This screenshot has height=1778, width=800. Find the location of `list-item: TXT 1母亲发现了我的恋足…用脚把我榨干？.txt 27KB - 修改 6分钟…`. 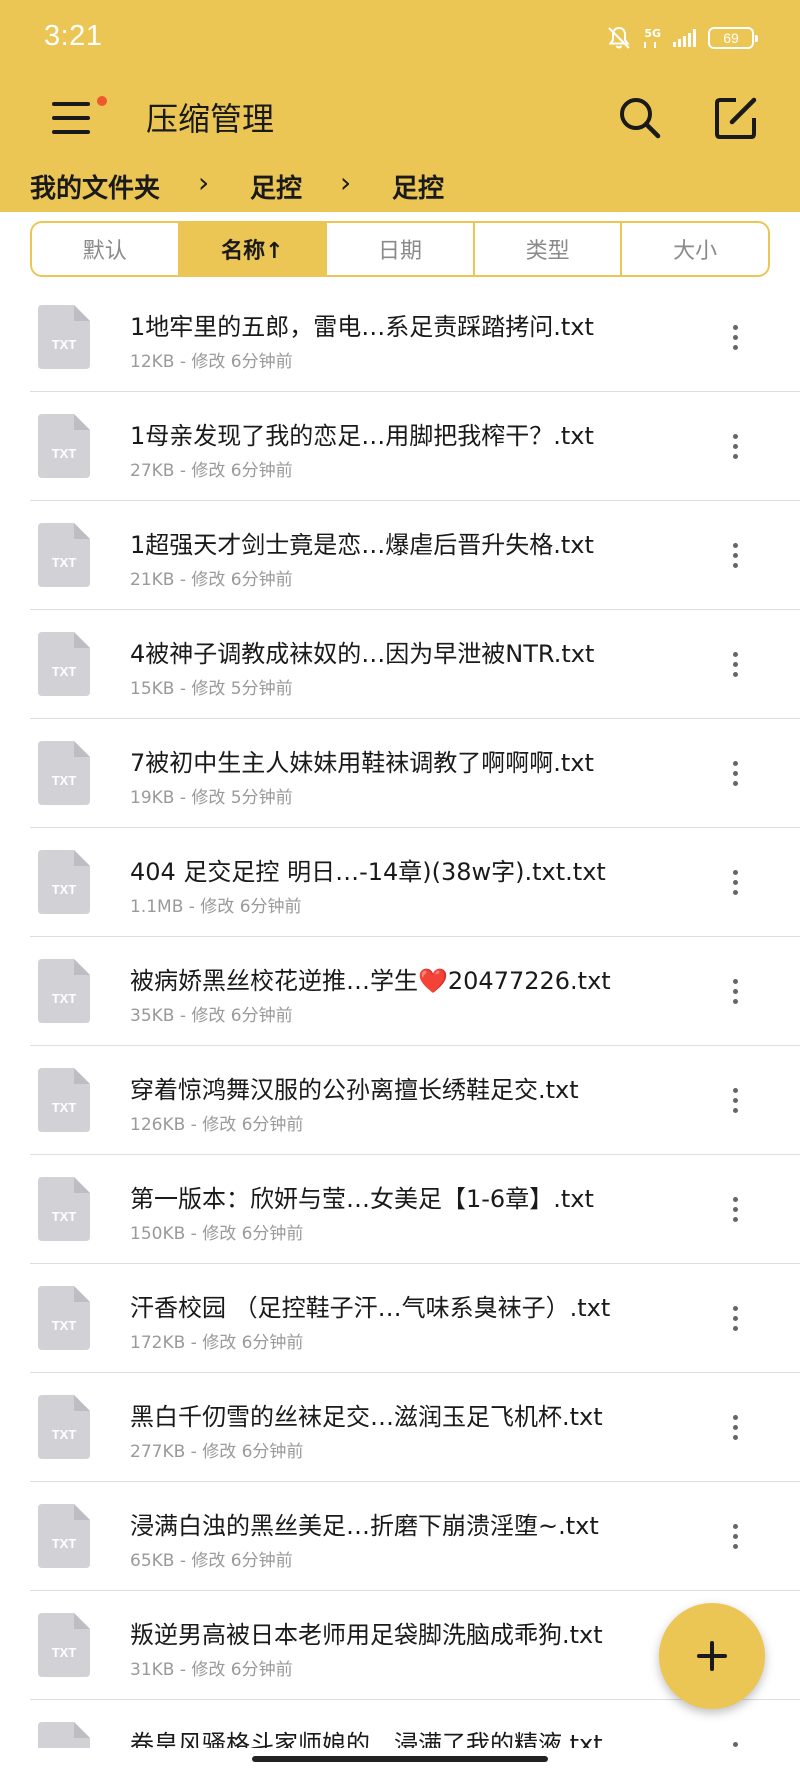

list-item: TXT 1母亲发现了我的恋足…用脚把我榨干？.txt 27KB - 修改 6分钟… is located at coordinates (400, 446).